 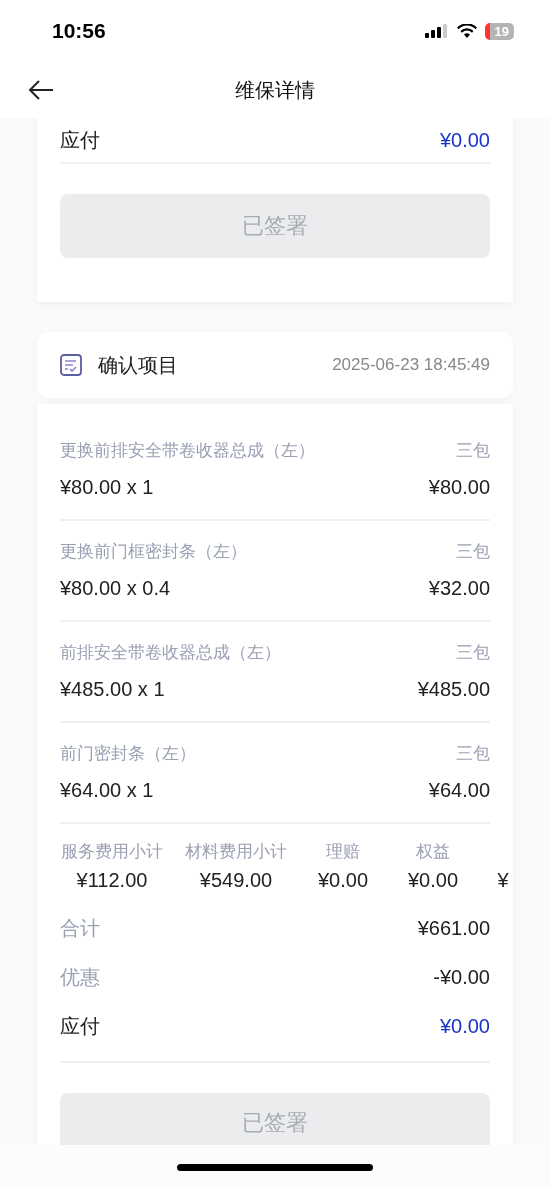 What do you see at coordinates (499, 31) in the screenshot?
I see `battery-indicator: 19` at bounding box center [499, 31].